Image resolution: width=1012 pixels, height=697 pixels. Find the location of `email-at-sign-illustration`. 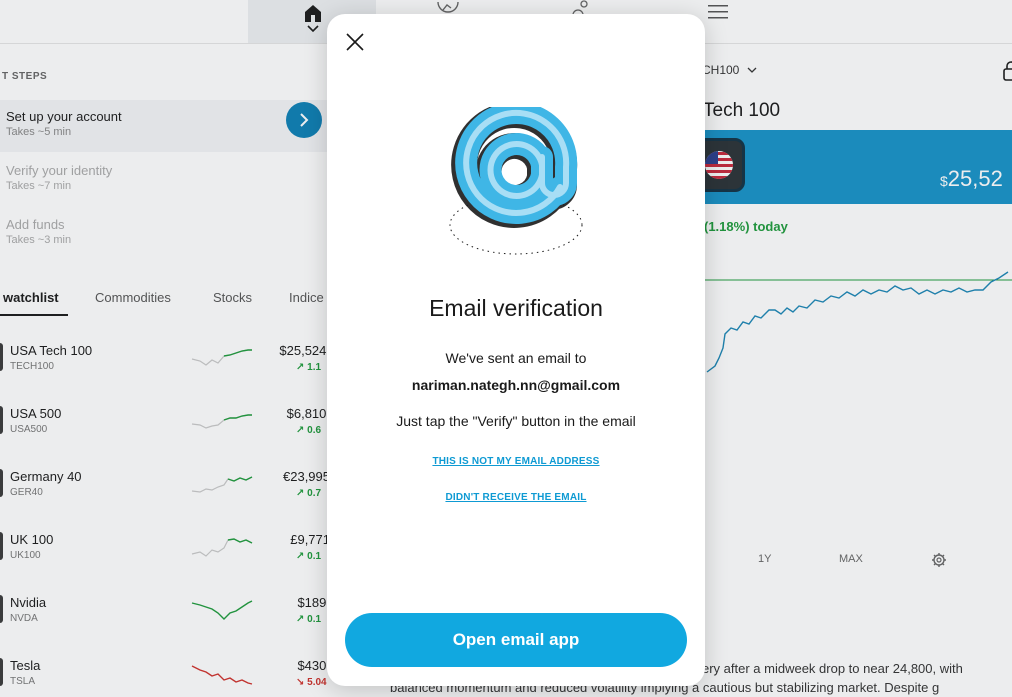

email-at-sign-illustration is located at coordinates (516, 181).